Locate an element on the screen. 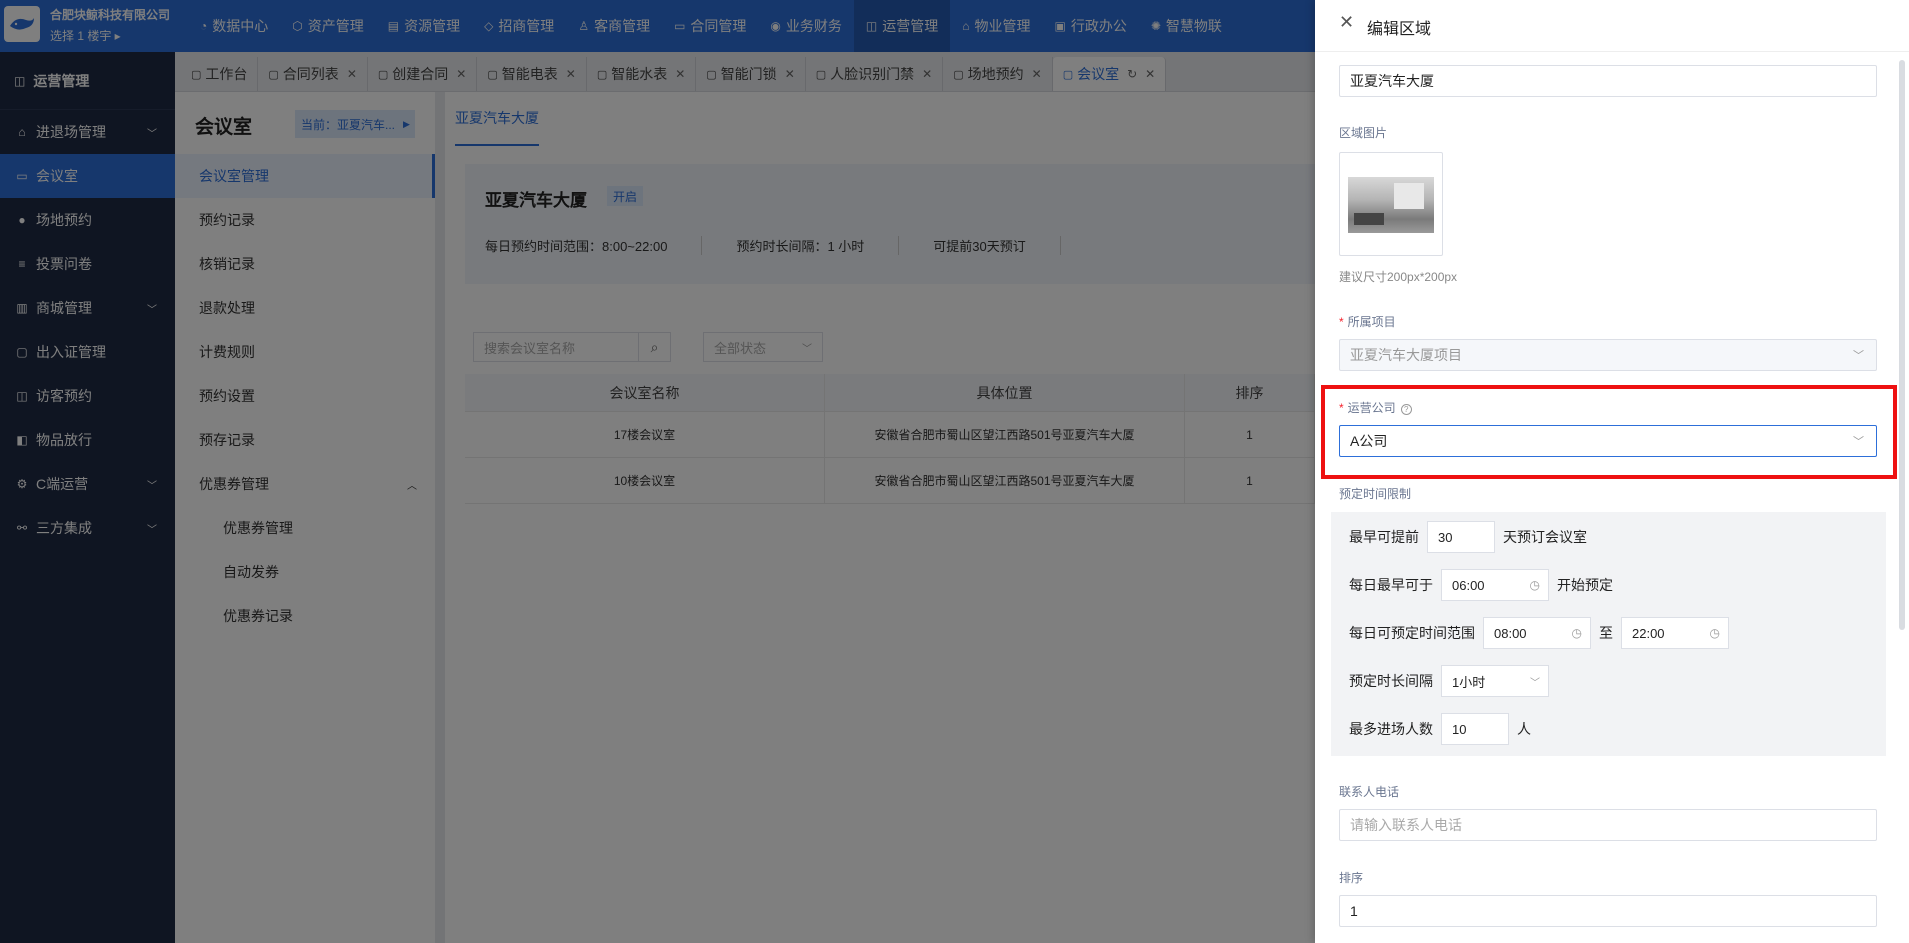  project-select: 亚夏汽车大厦项目 ﹀ is located at coordinates (1608, 355).